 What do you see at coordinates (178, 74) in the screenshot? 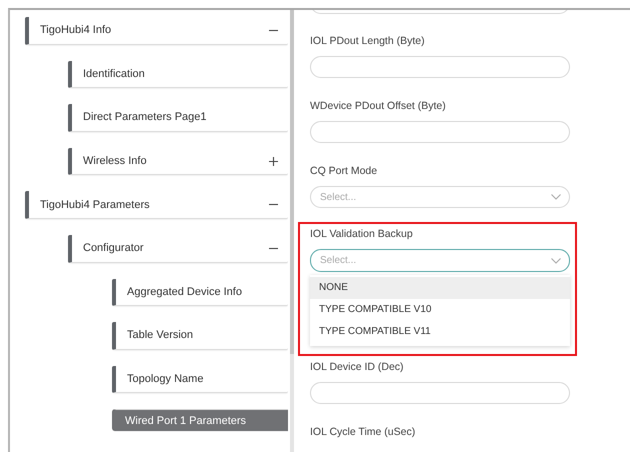
I see `tree-item: Identification` at bounding box center [178, 74].